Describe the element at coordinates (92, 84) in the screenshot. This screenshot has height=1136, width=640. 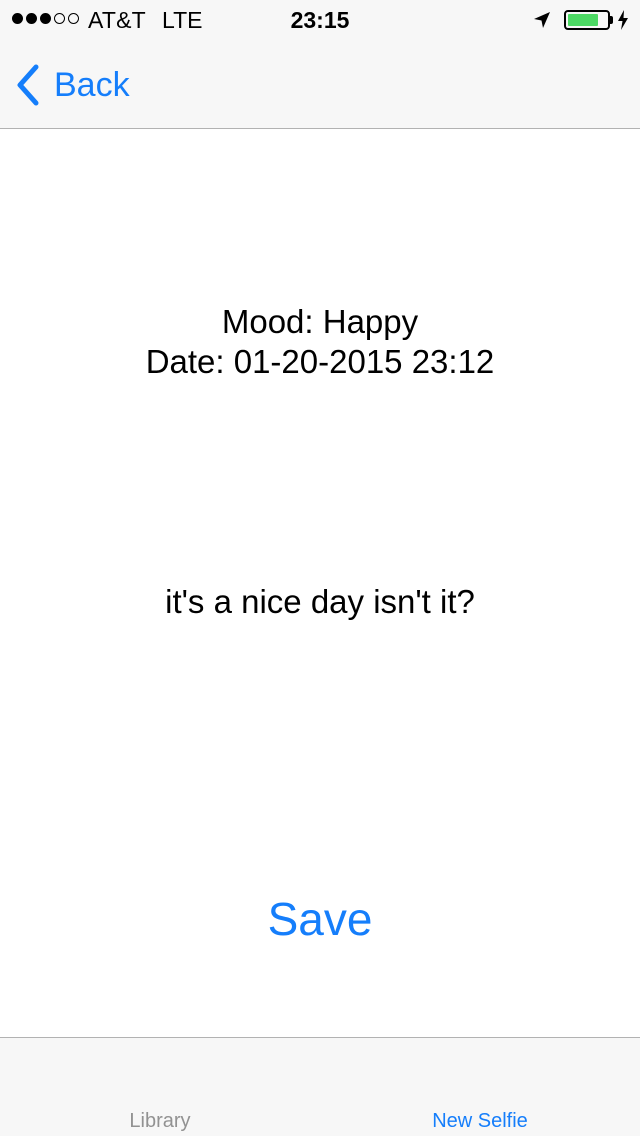
I see `back-button-label: Back` at that location.